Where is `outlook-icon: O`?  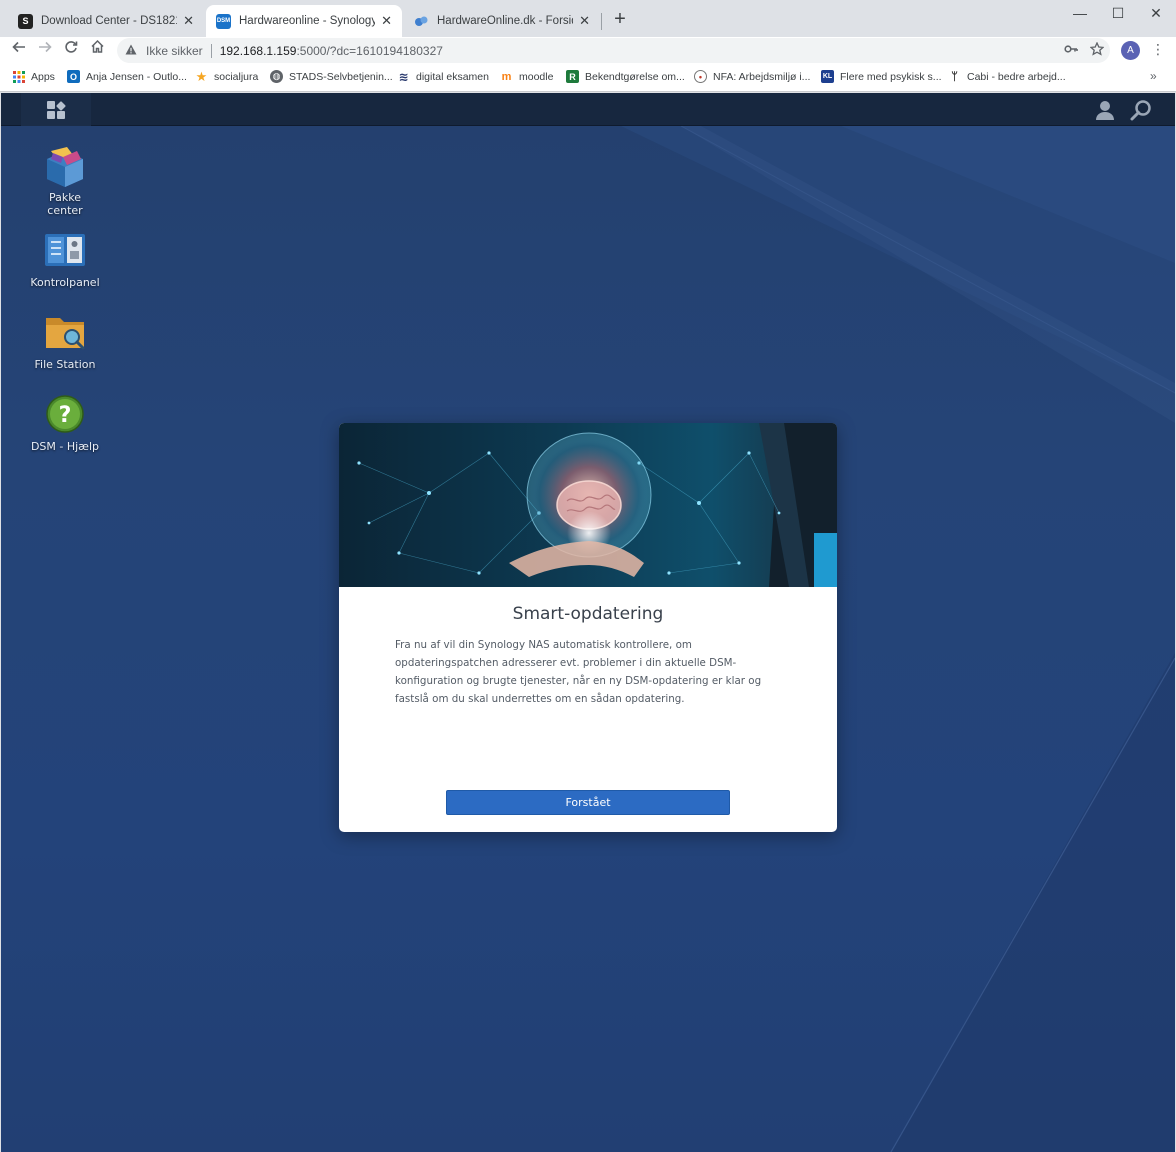
outlook-icon: O is located at coordinates (73, 76).